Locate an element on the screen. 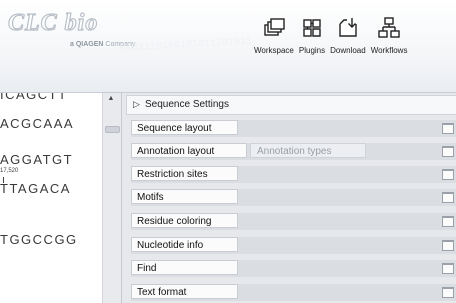 The image size is (456, 303). workflows-button: Workflows is located at coordinates (389, 35).